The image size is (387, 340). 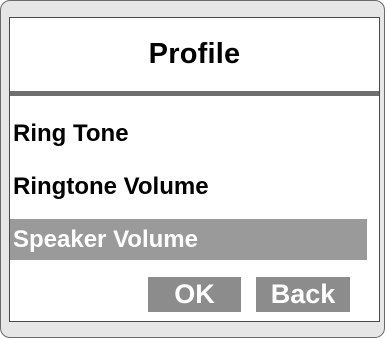 I want to click on menu-item-ring-tone: Ring Tone, so click(x=194, y=133).